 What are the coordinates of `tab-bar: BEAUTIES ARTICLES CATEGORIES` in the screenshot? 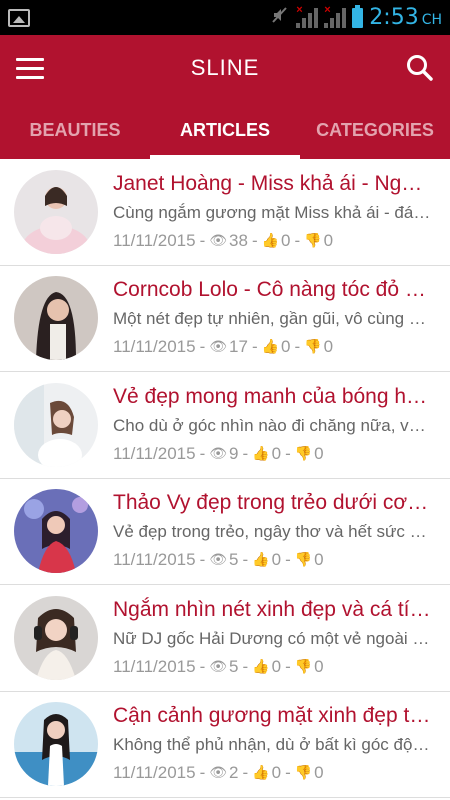 It's located at (225, 130).